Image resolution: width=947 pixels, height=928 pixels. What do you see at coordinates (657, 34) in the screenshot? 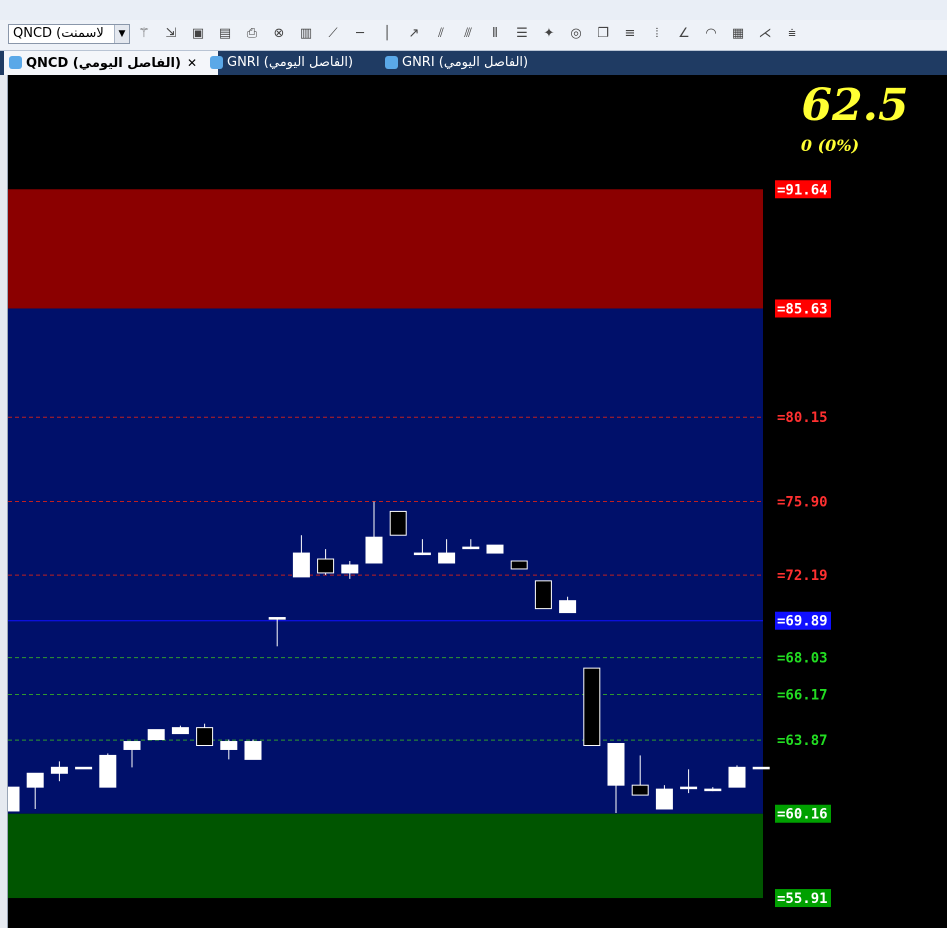
I see `bars-icon: ⦙` at bounding box center [657, 34].